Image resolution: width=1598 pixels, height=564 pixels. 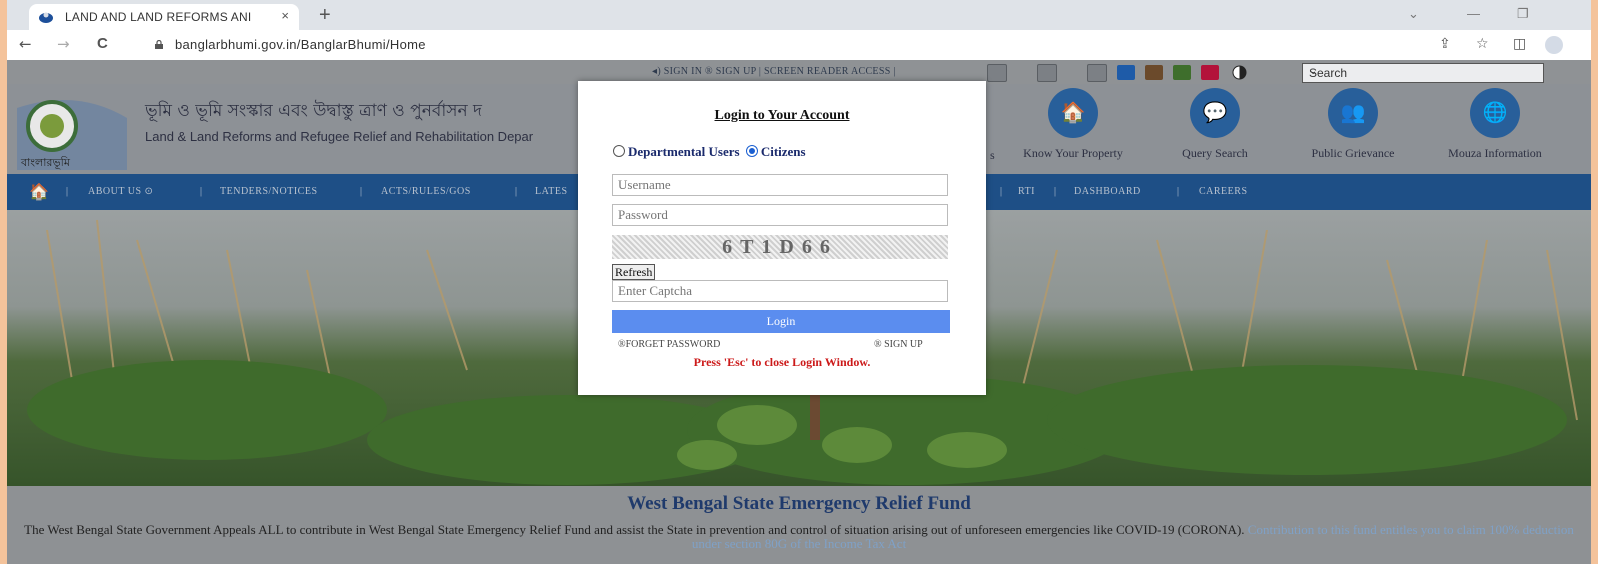 I want to click on reload-button: C, so click(x=102, y=43).